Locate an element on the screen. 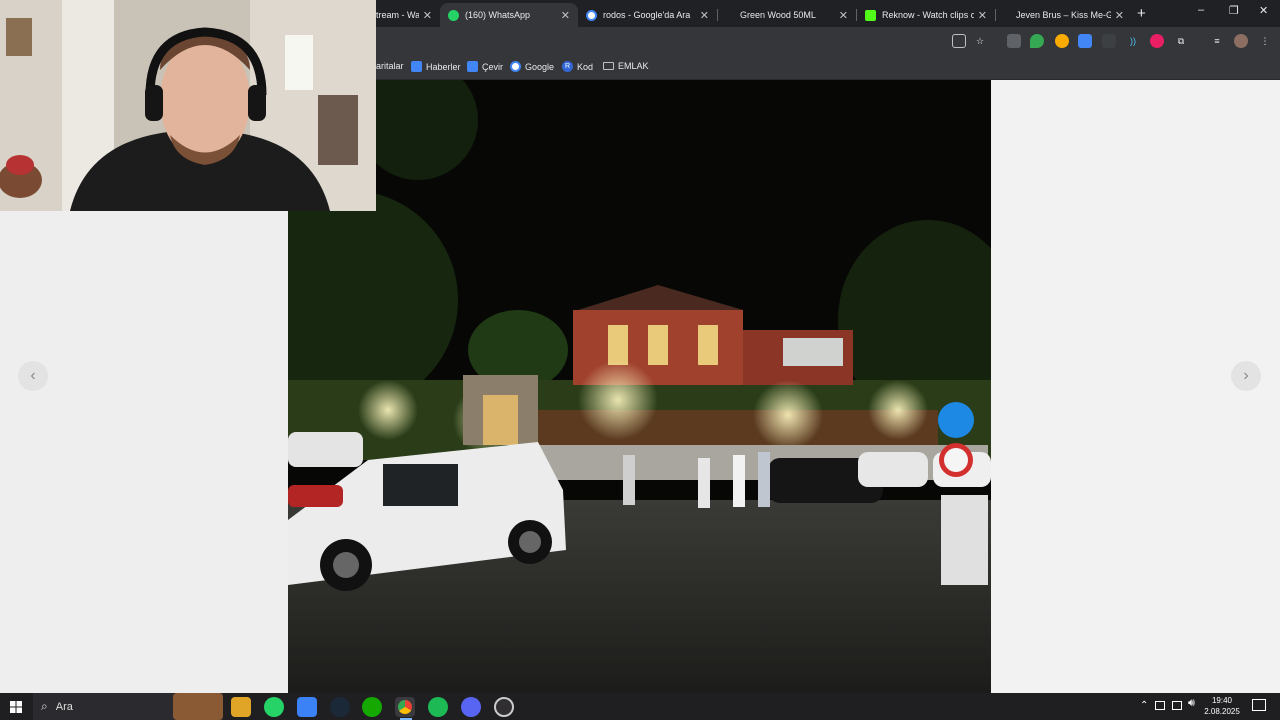  bookmark-folder-emlak: EMLAK is located at coordinates (626, 66).